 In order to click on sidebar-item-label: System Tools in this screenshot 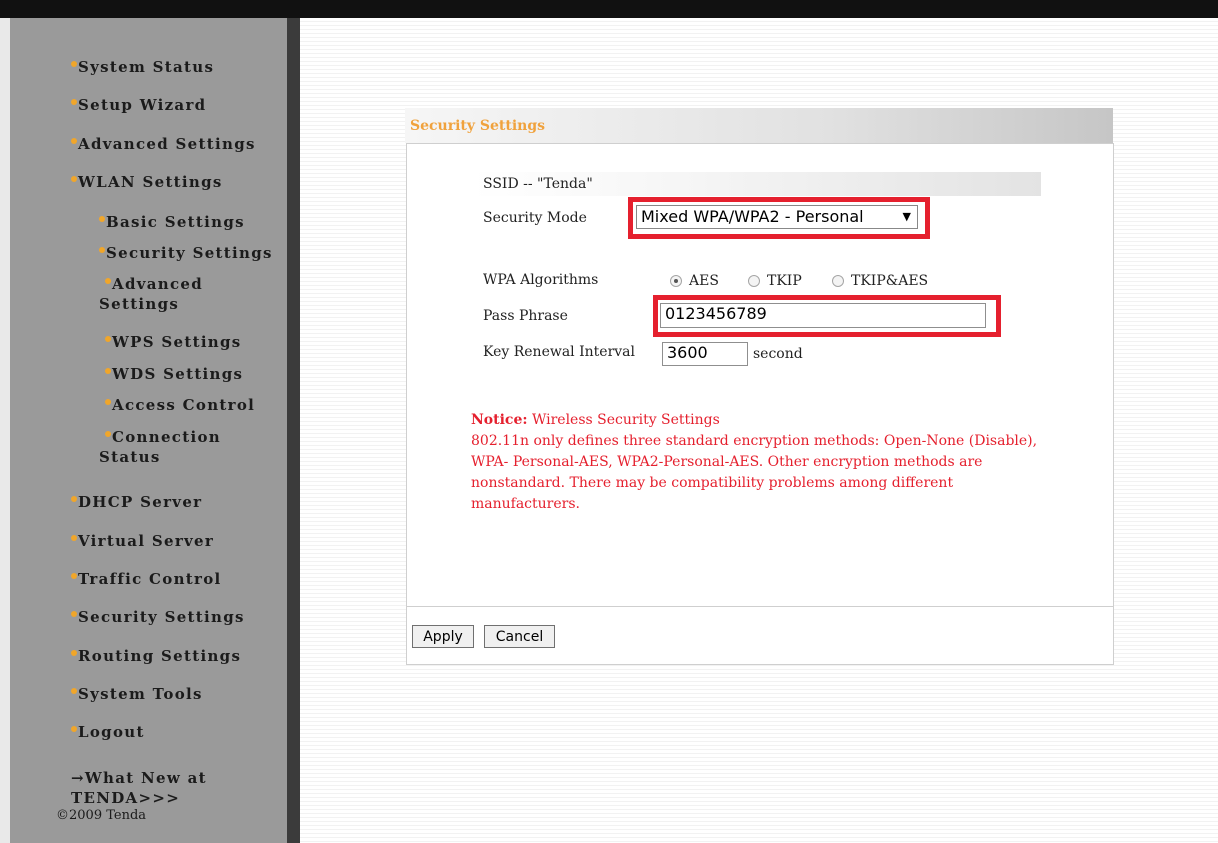, I will do `click(140, 694)`.